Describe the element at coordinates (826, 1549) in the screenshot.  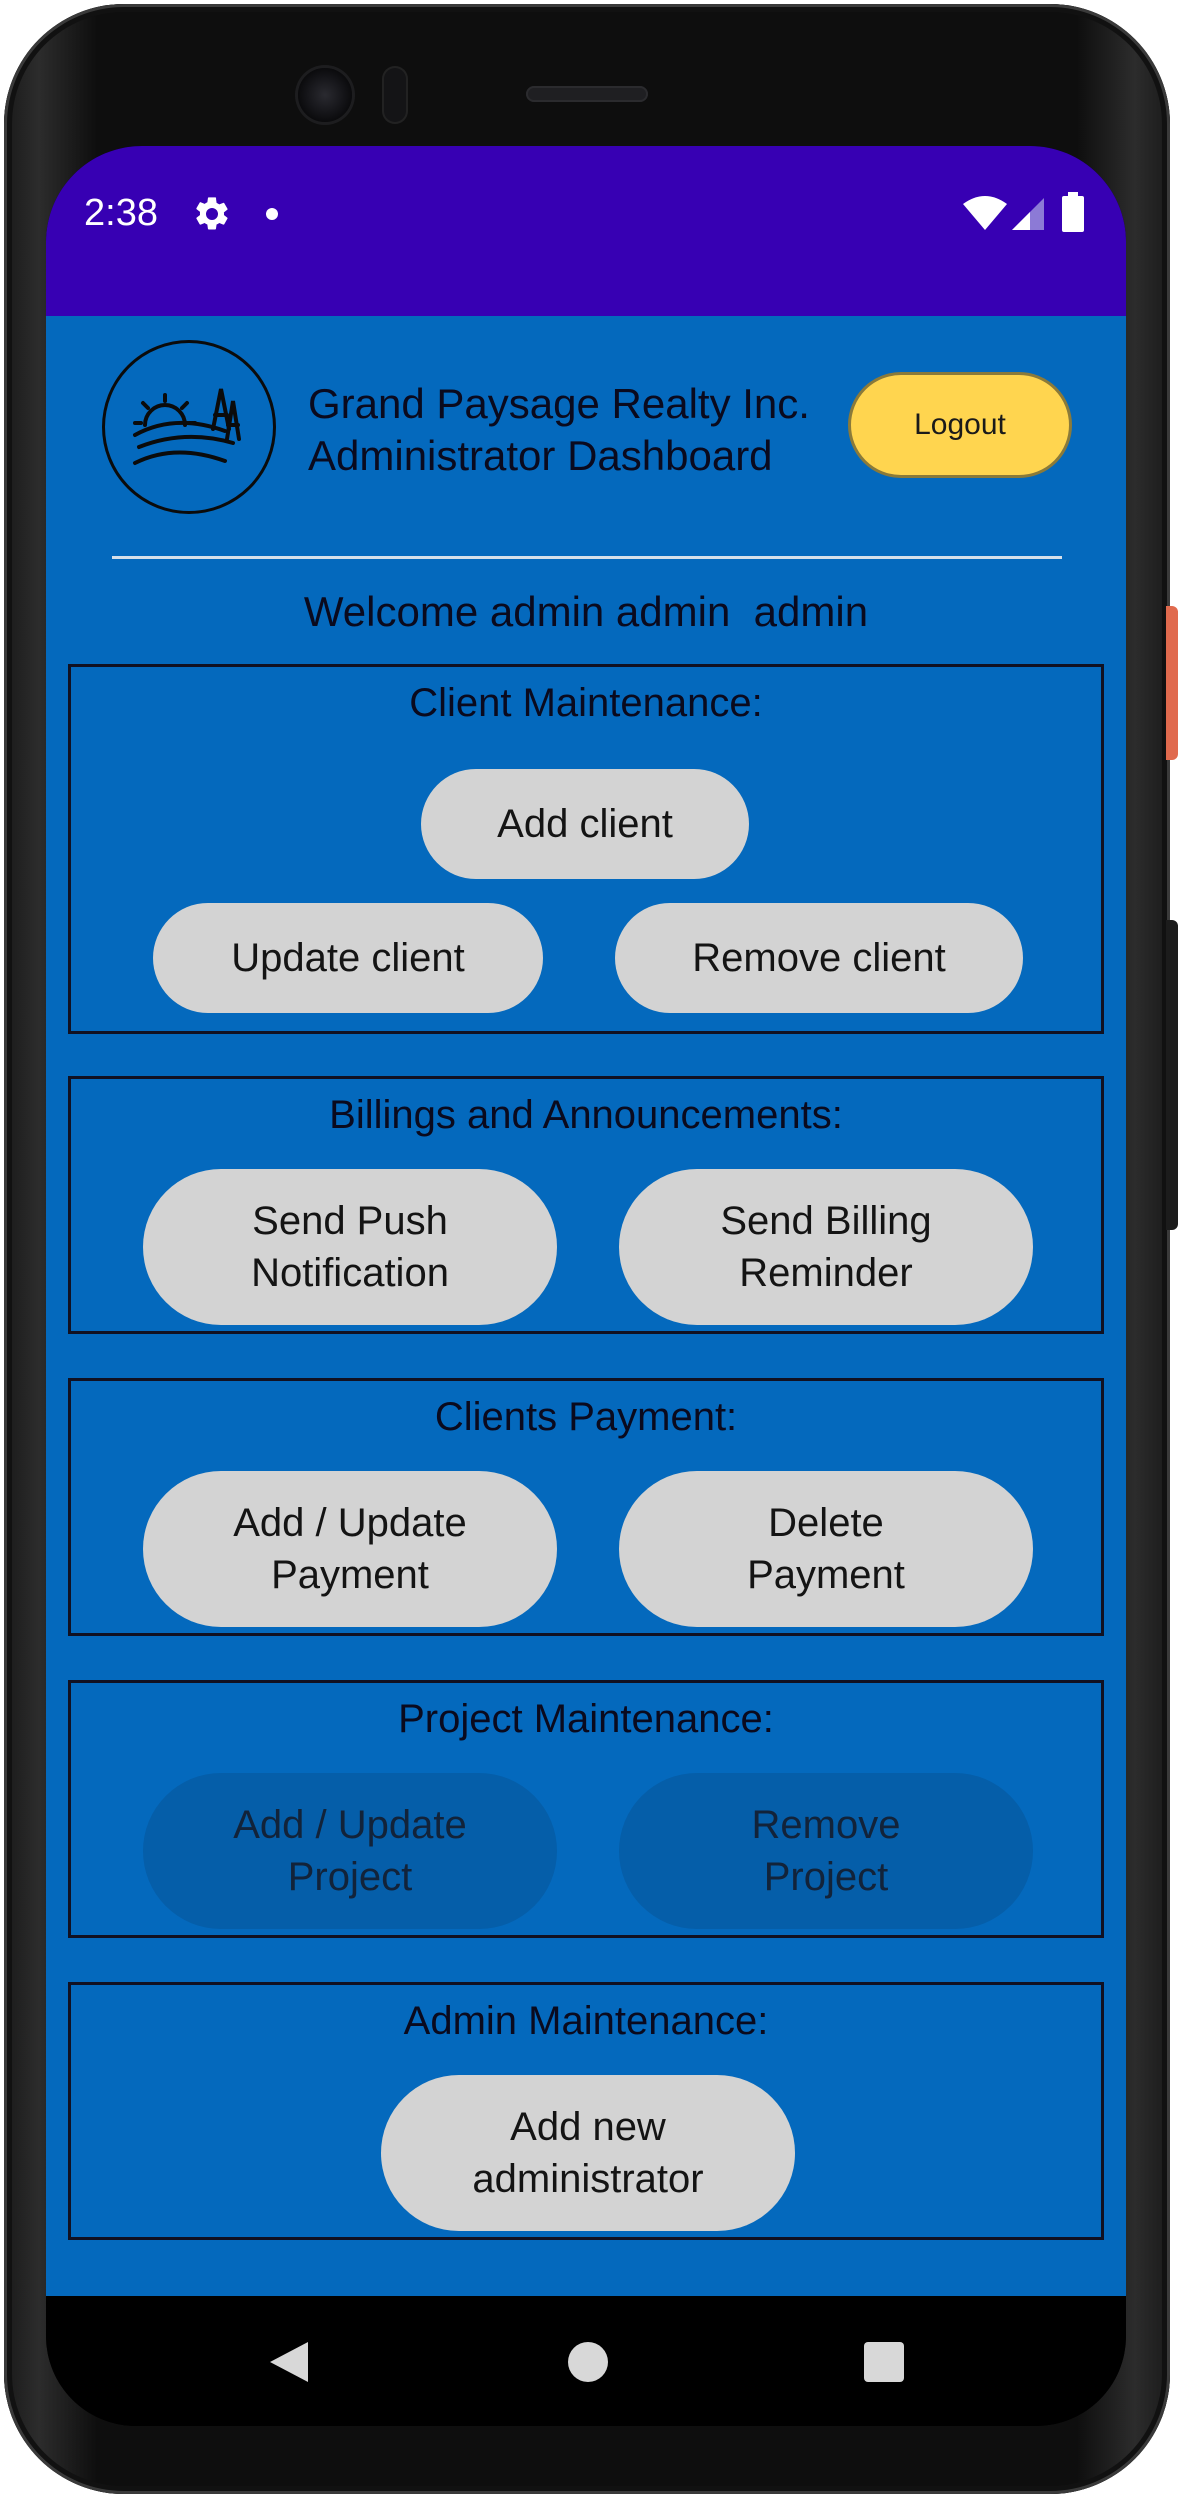
I see `delete-payment-button: Delete Payment` at that location.